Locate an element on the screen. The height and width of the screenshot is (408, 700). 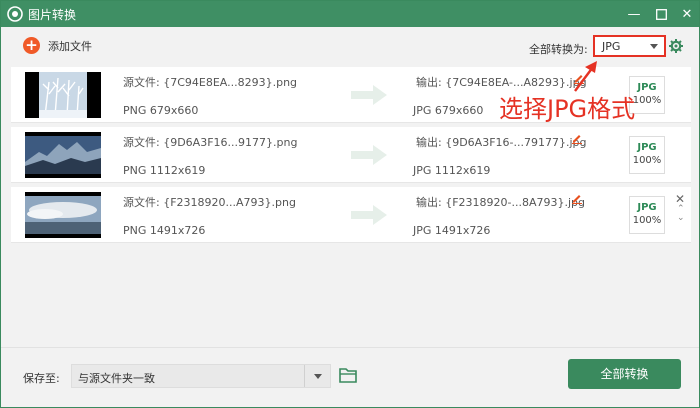
dropdown-divider is located at coordinates (304, 376).